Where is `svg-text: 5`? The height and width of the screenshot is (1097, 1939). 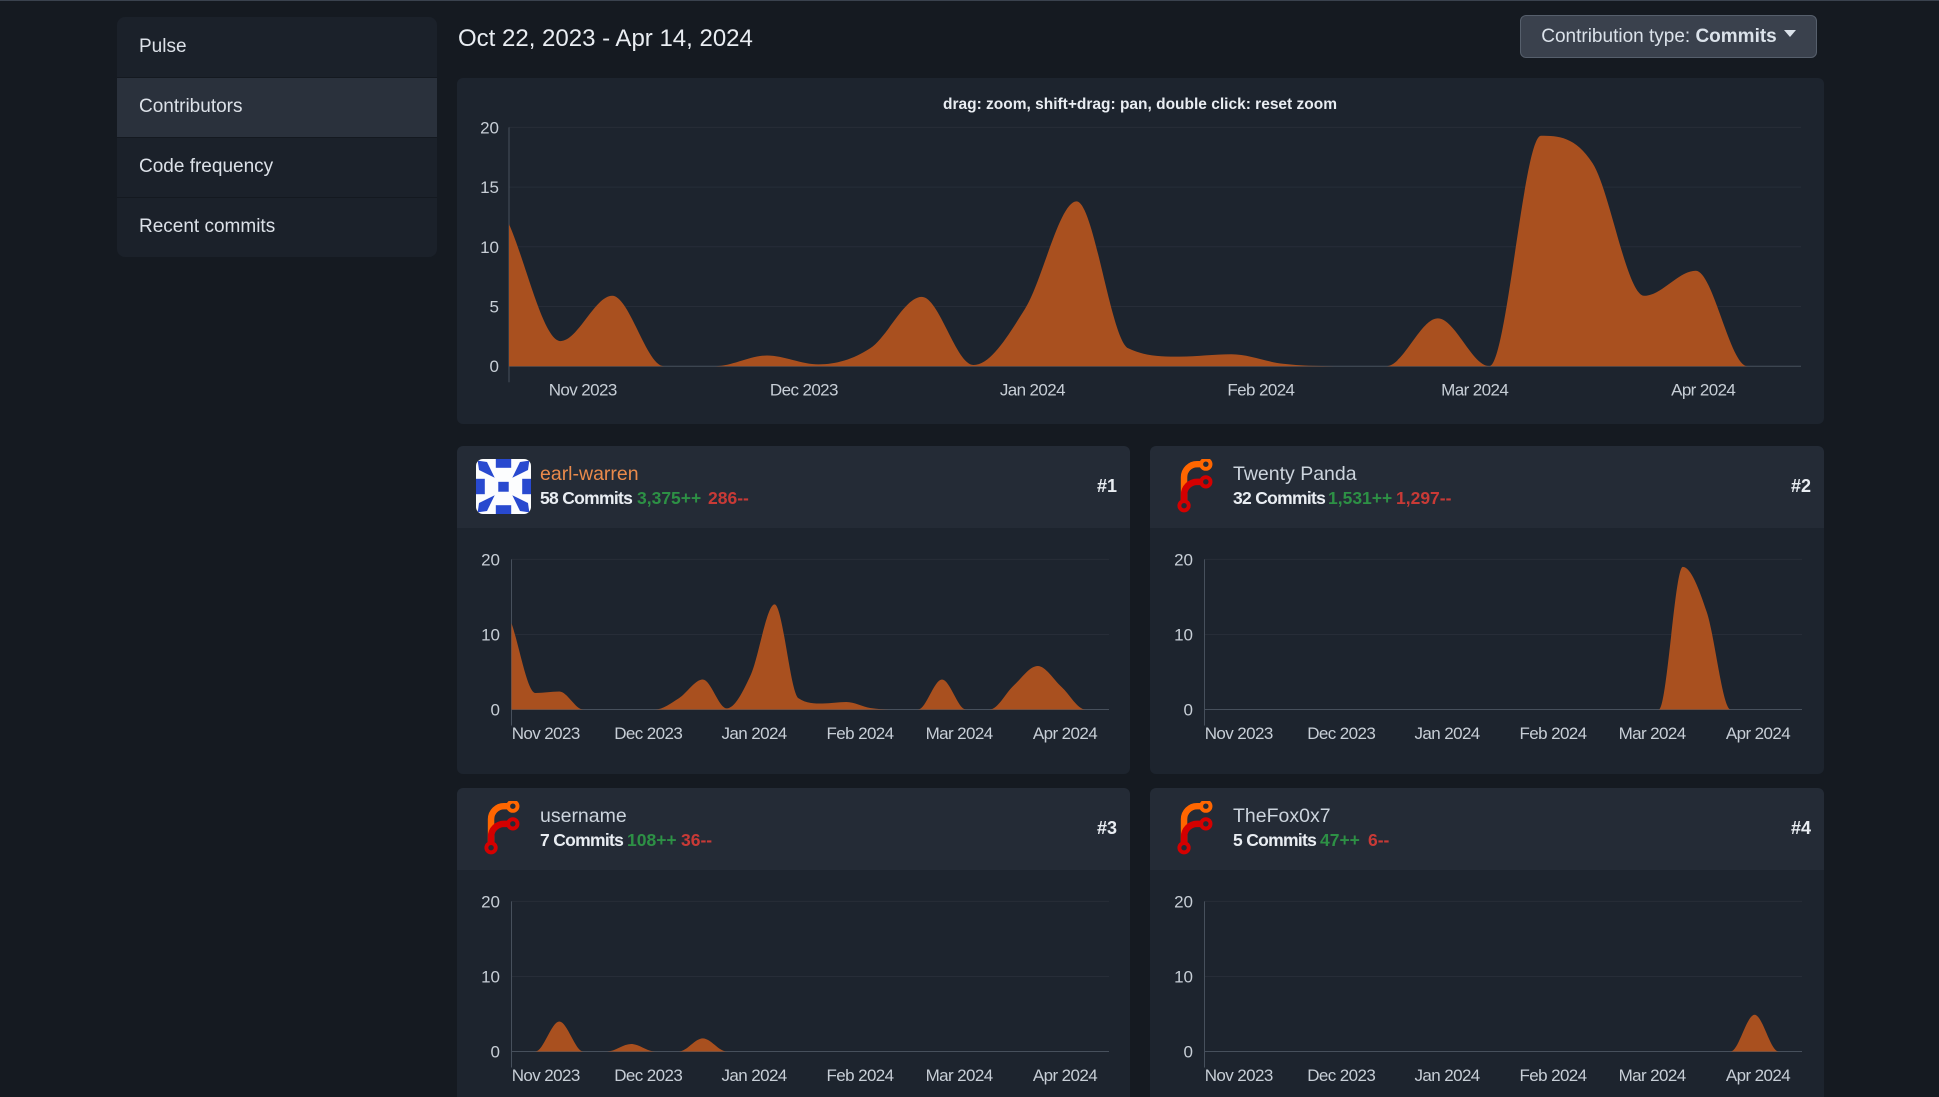
svg-text: 5 is located at coordinates (494, 307).